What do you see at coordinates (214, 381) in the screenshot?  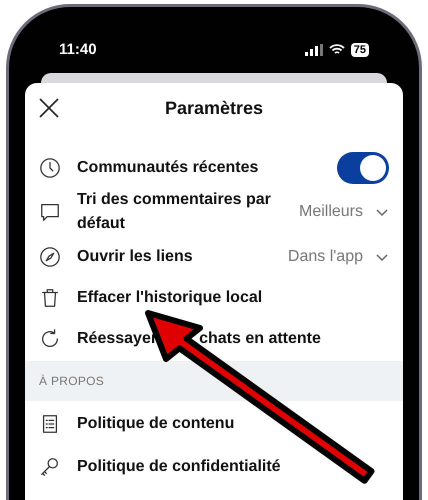 I see `section-header: À PROPOS` at bounding box center [214, 381].